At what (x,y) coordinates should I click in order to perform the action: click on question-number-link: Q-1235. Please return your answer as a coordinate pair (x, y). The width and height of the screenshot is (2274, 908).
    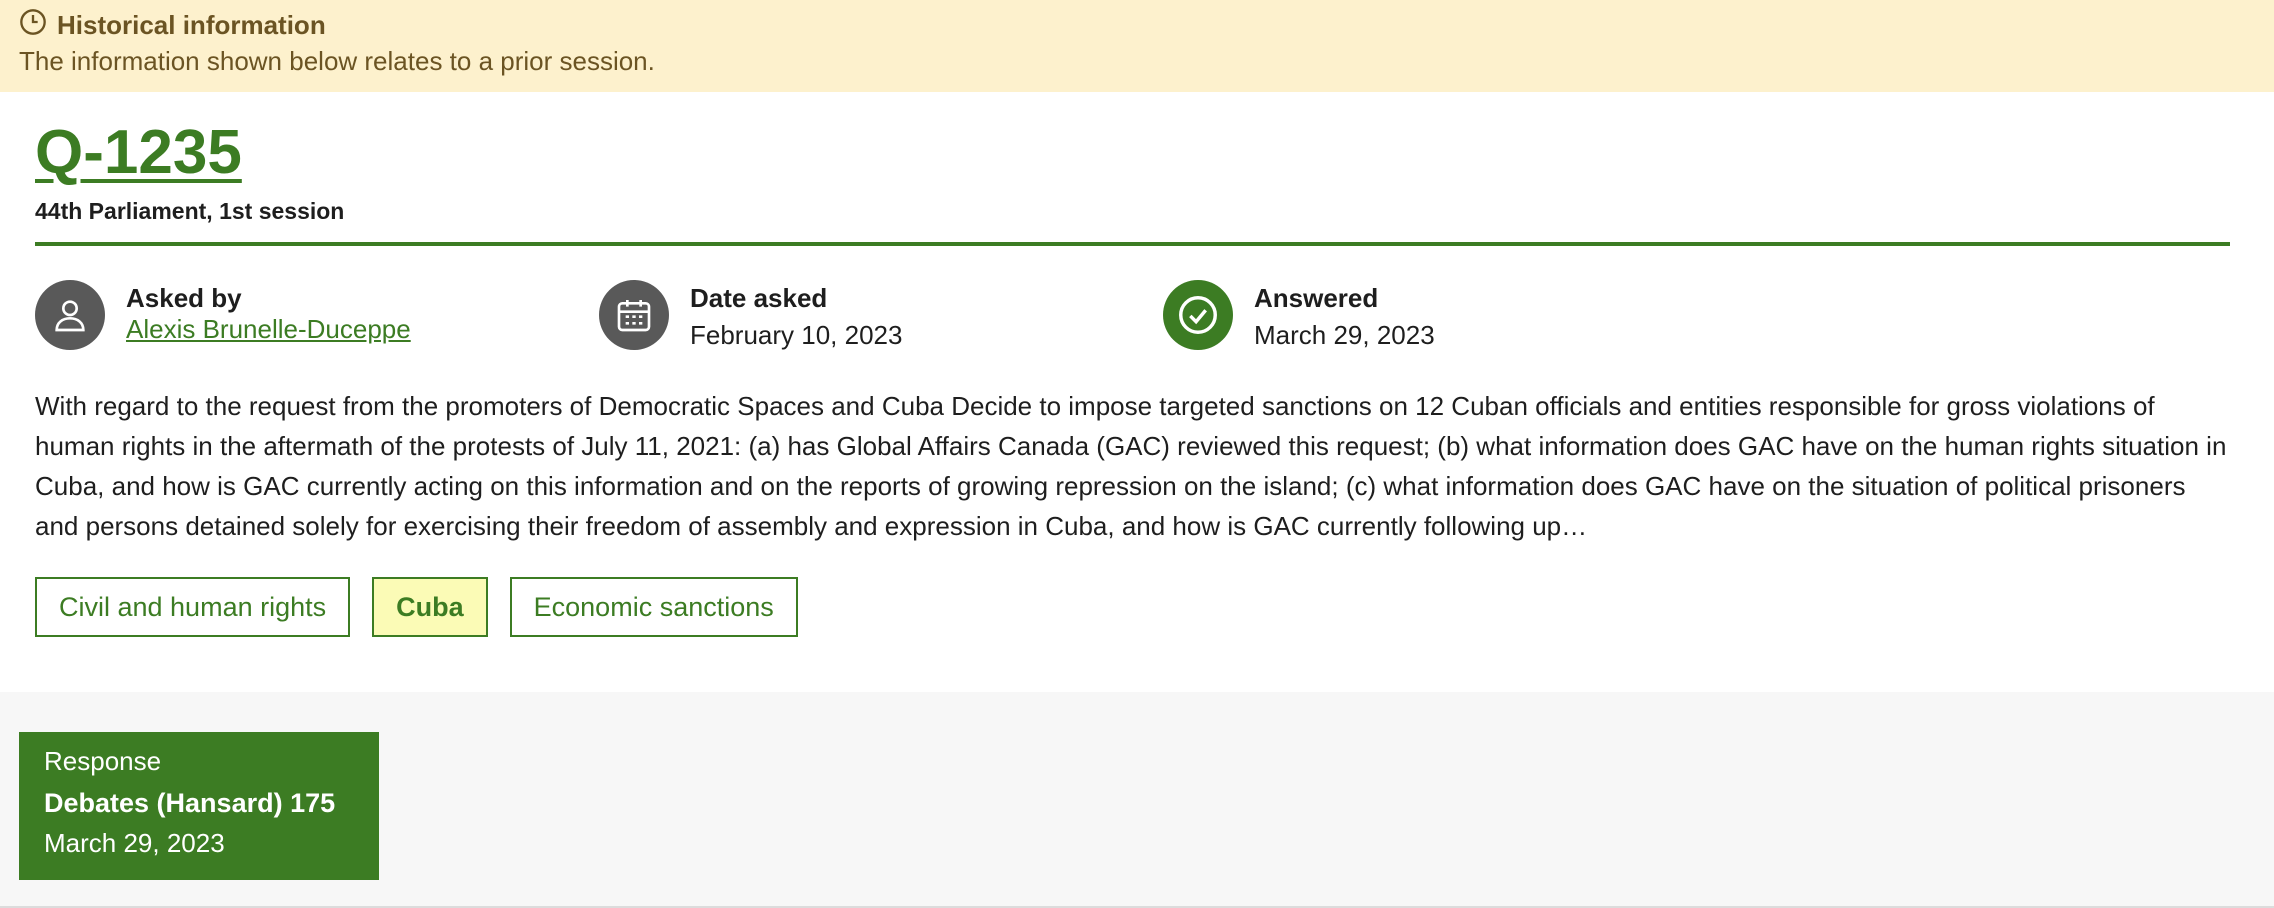
    Looking at the image, I should click on (138, 153).